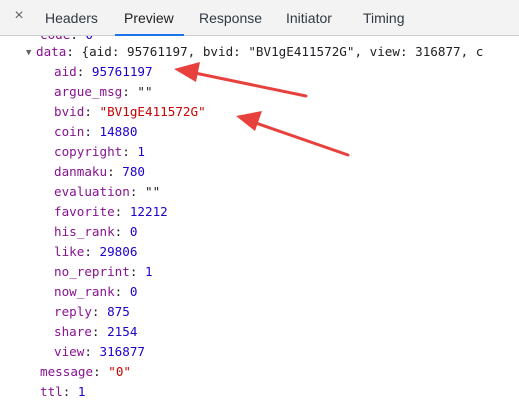  I want to click on json-value: 29806, so click(118, 251).